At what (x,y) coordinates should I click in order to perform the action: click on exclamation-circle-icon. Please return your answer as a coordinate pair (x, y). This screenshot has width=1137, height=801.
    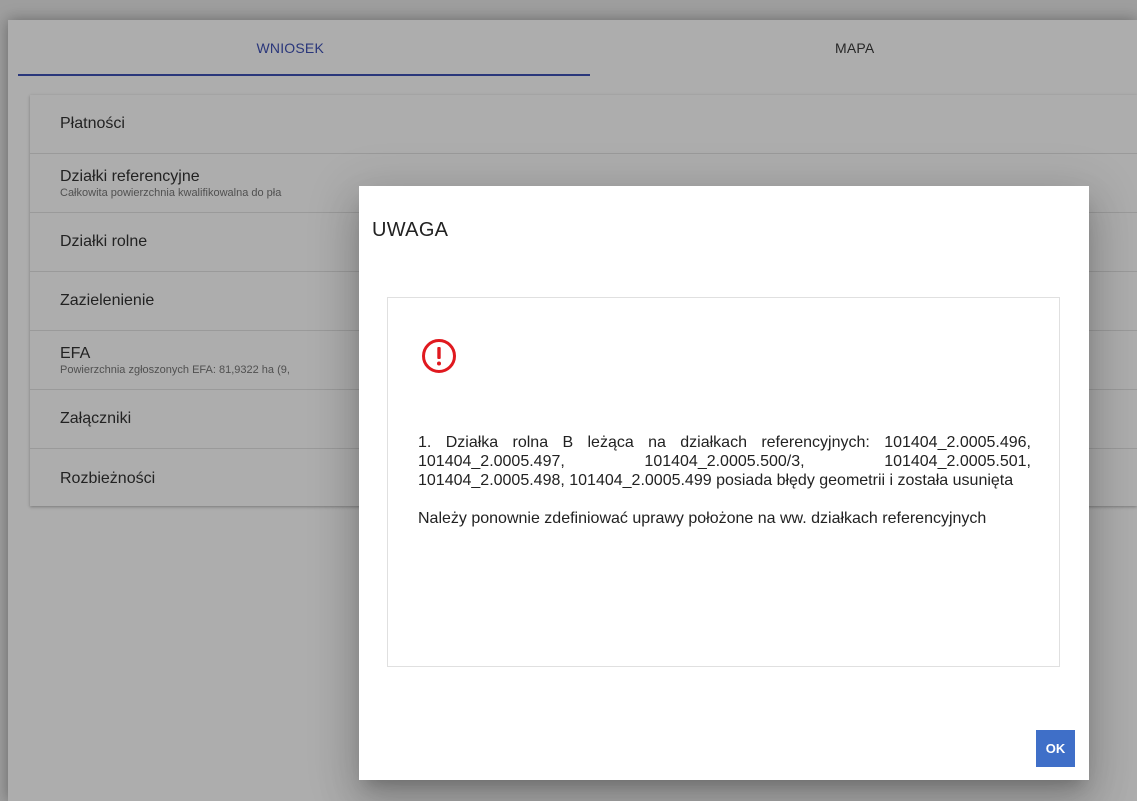
    Looking at the image, I should click on (439, 356).